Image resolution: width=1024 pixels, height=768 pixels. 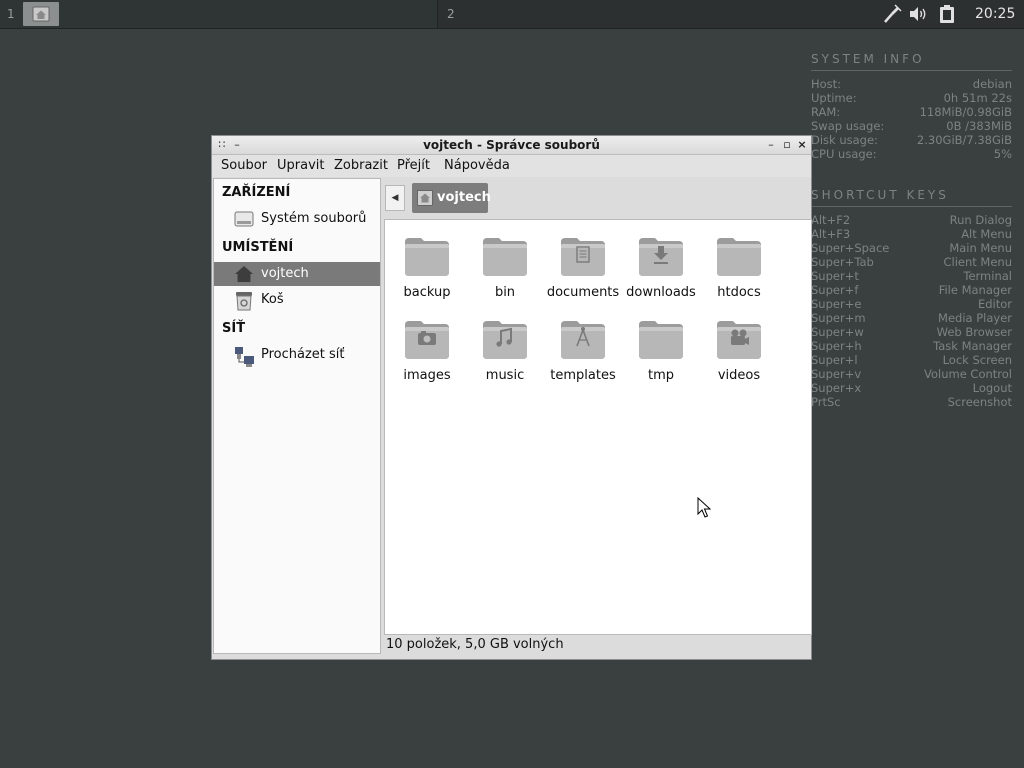 I want to click on file-name: backup, so click(x=427, y=292).